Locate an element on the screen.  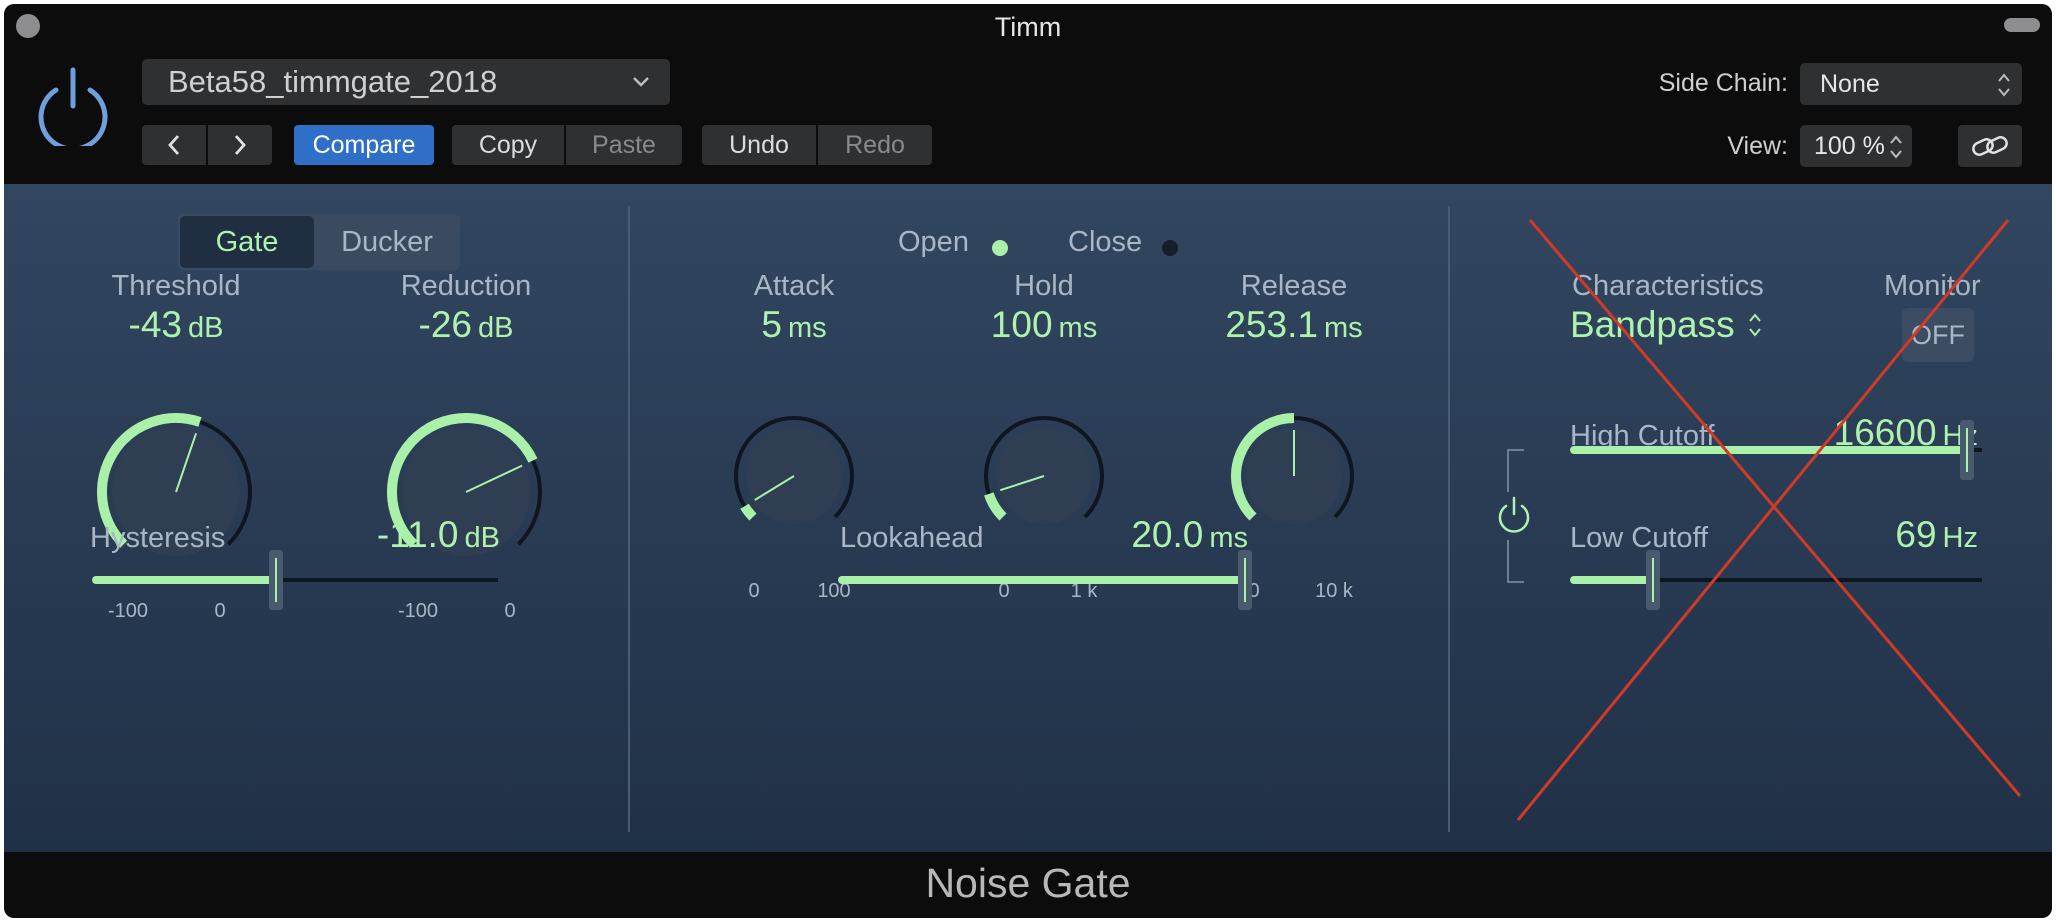
open-indicator-label: Open is located at coordinates (933, 242).